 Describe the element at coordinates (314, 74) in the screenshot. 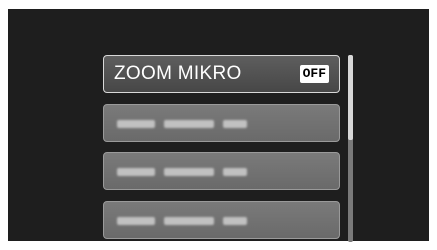

I see `off-badge-icon: OFF` at that location.